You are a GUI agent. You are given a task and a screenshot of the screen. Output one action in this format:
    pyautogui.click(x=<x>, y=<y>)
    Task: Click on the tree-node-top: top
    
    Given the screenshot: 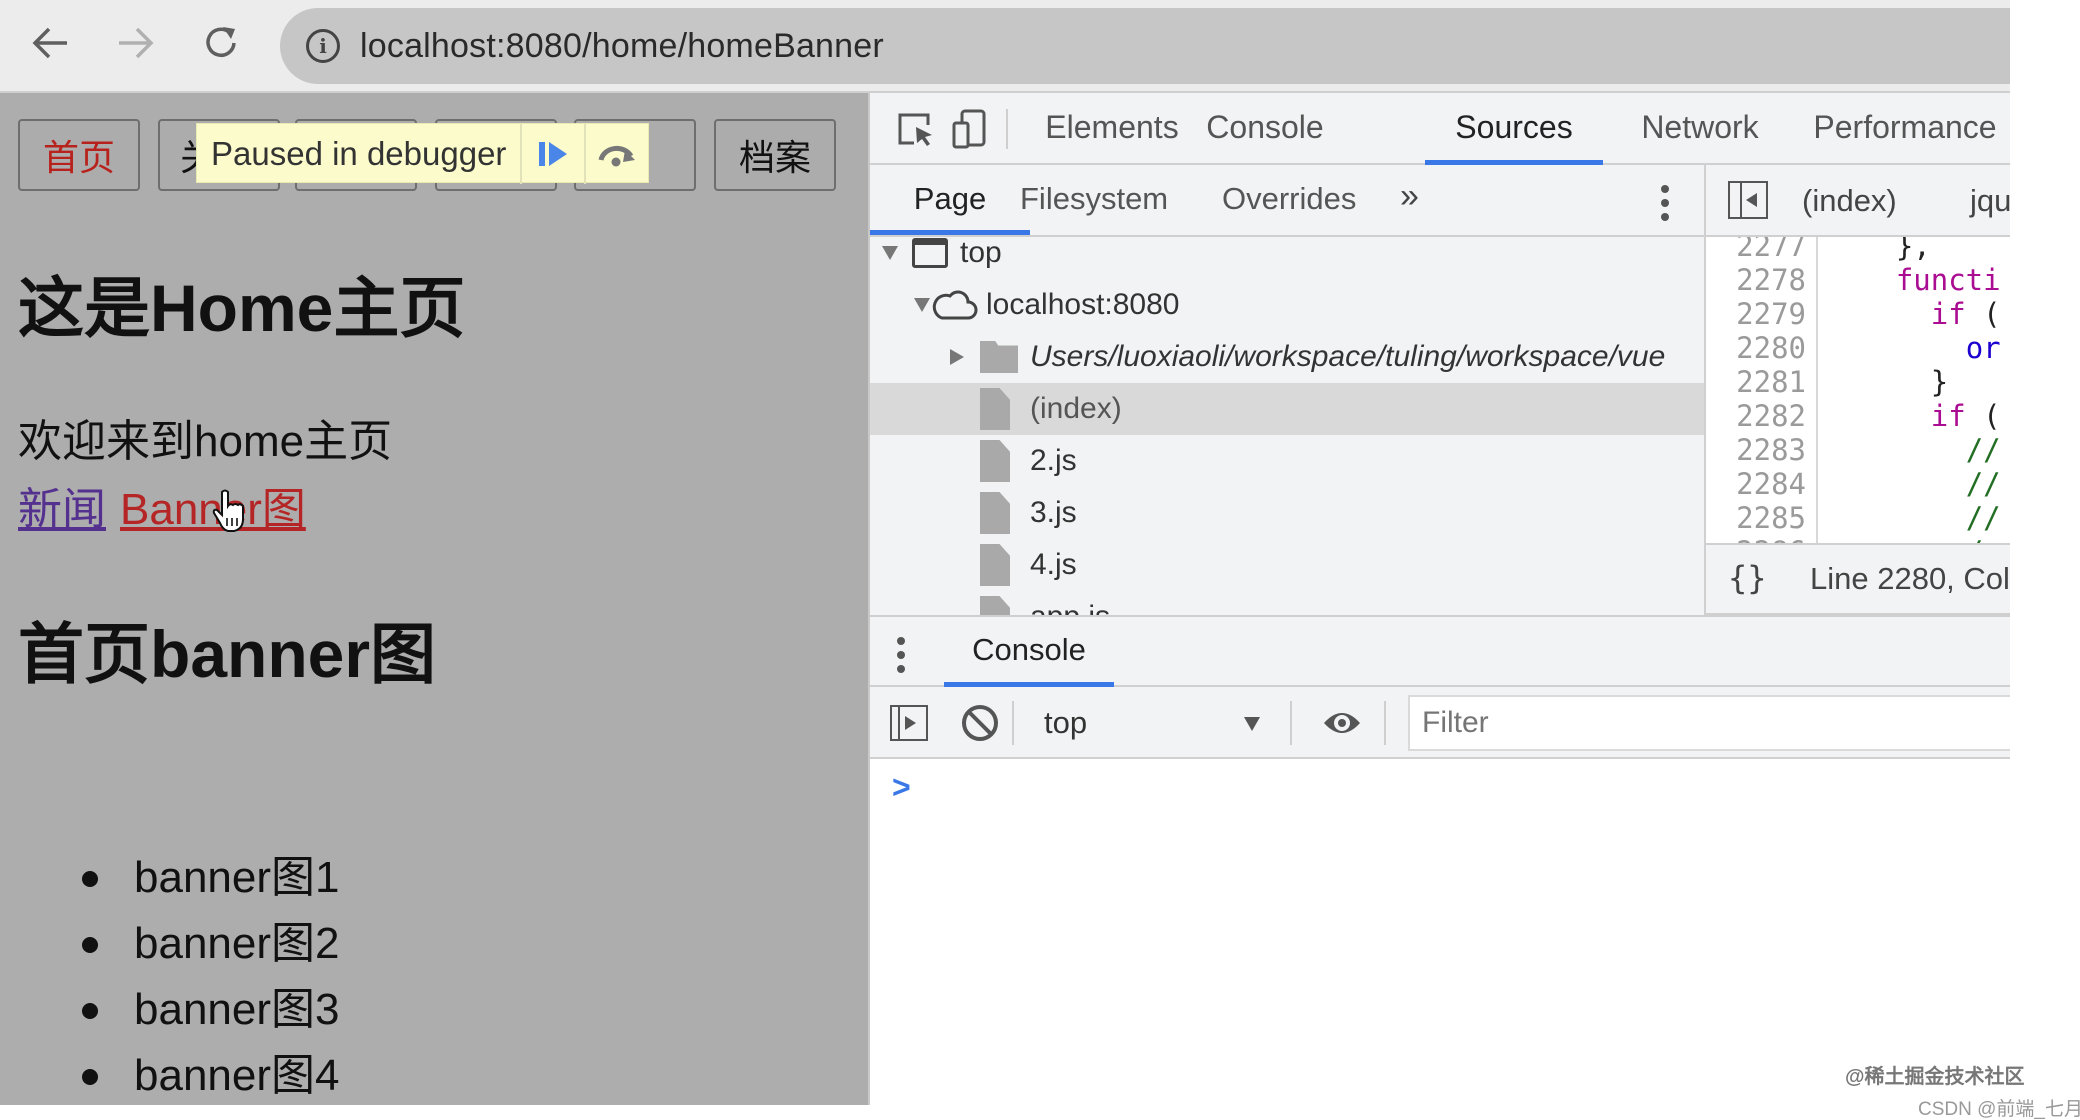 What is the action you would take?
    pyautogui.click(x=1287, y=258)
    